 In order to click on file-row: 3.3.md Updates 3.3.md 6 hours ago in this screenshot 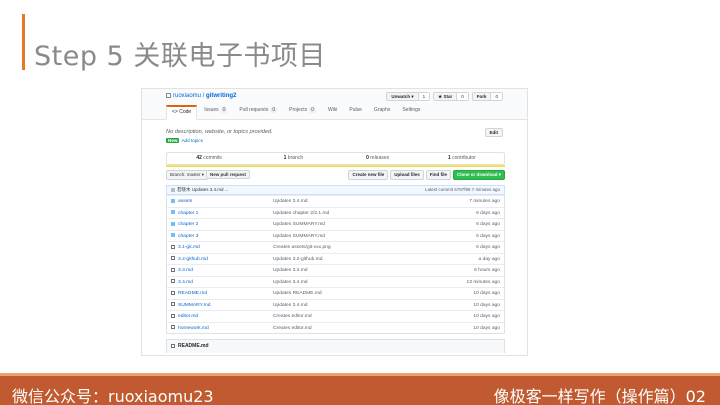, I will do `click(335, 270)`.